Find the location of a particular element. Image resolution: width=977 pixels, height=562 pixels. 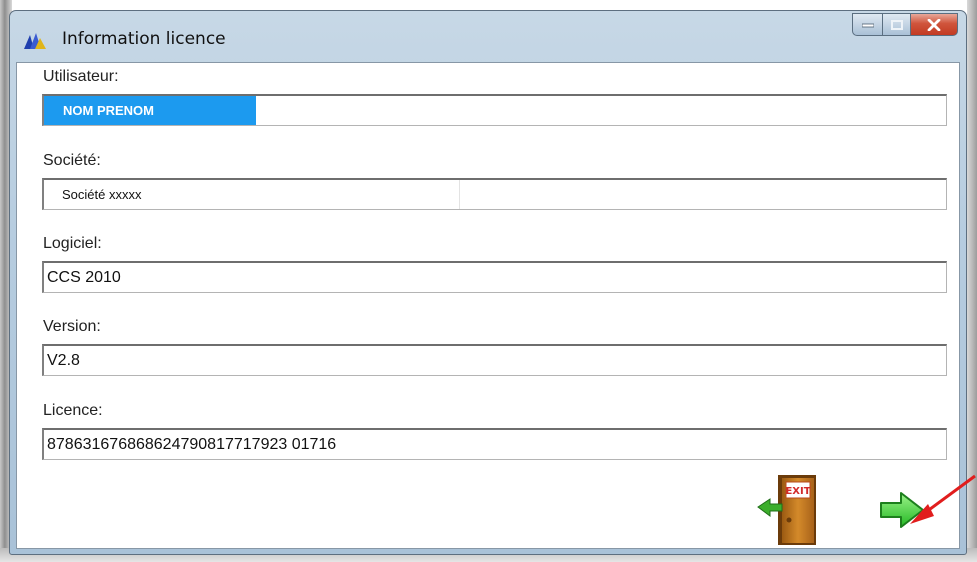

window-controls is located at coordinates (905, 24).